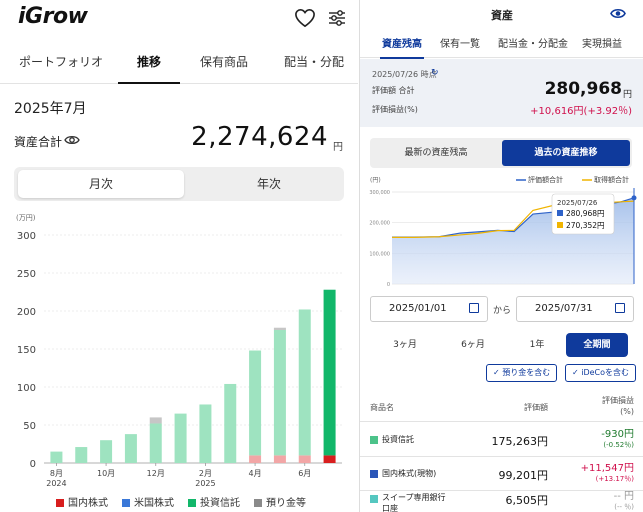 The image size is (643, 512). What do you see at coordinates (26, 312) in the screenshot?
I see `y-tick-label: 200` at bounding box center [26, 312].